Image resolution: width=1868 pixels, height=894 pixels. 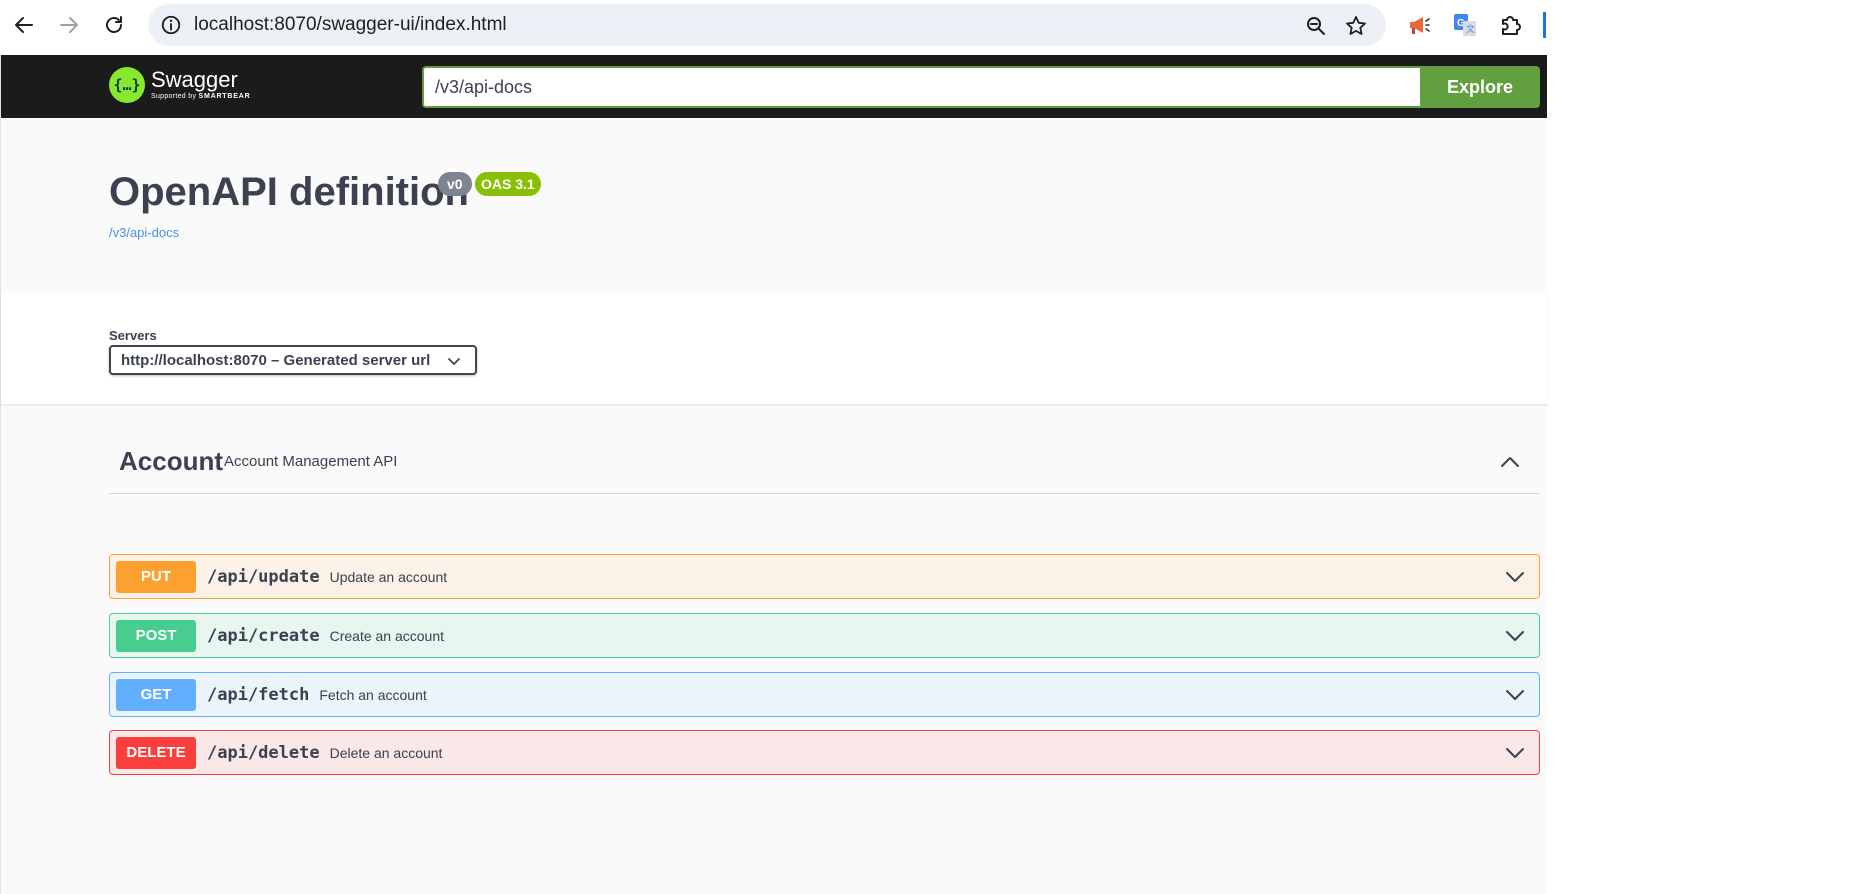 I want to click on info-icon, so click(x=171, y=25).